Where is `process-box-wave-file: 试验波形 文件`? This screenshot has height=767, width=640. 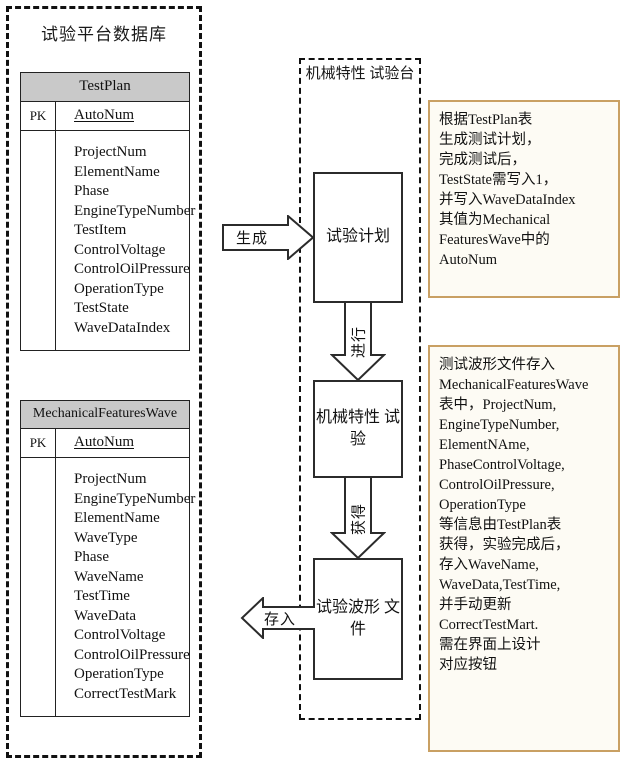
process-box-wave-file: 试验波形 文件 is located at coordinates (358, 619).